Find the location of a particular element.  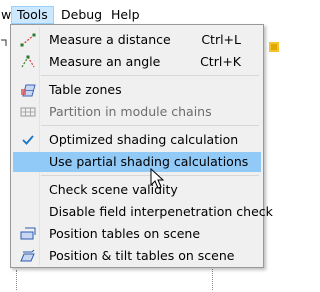

menu-item-disable-interpenetration: Disable field interpenetration check is located at coordinates (143, 212).